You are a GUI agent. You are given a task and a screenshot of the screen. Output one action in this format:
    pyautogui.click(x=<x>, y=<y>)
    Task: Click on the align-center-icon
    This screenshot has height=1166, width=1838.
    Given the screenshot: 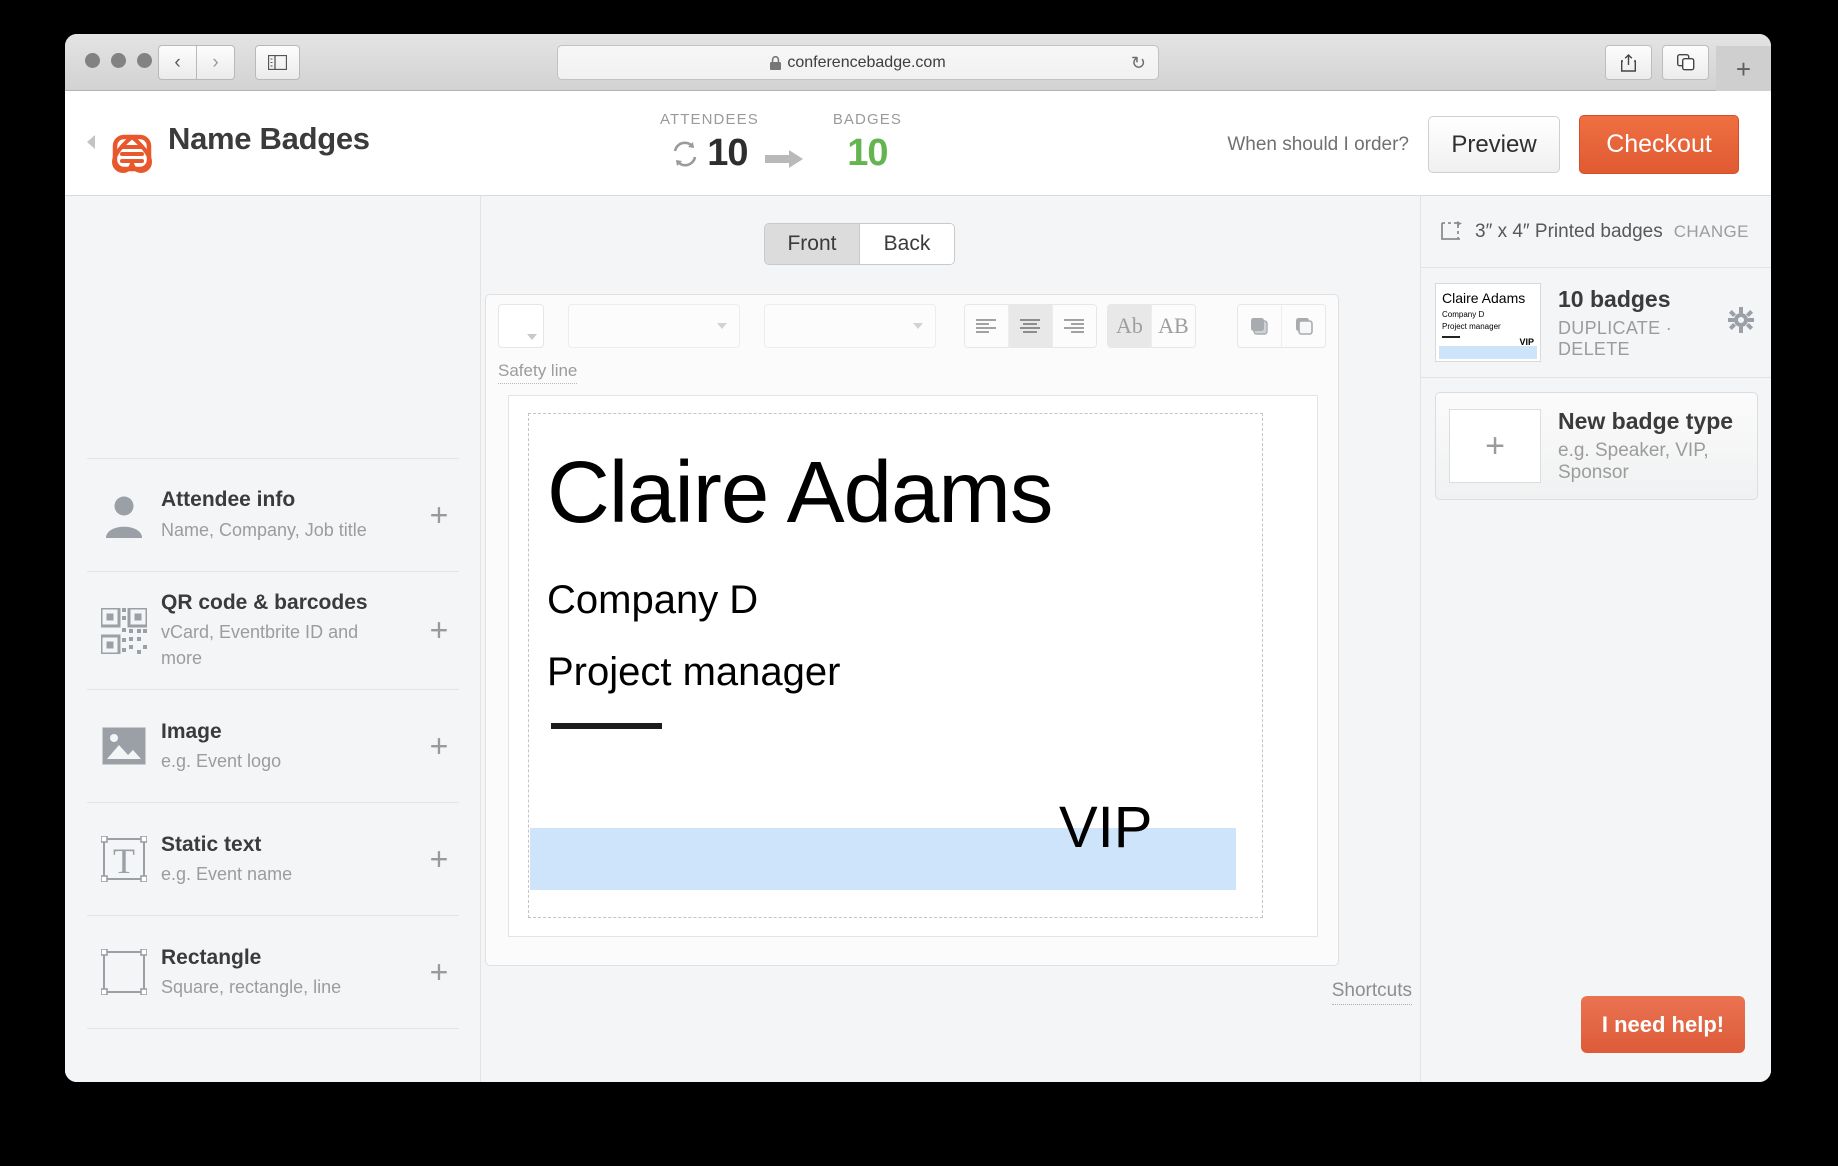 What is the action you would take?
    pyautogui.click(x=1030, y=326)
    